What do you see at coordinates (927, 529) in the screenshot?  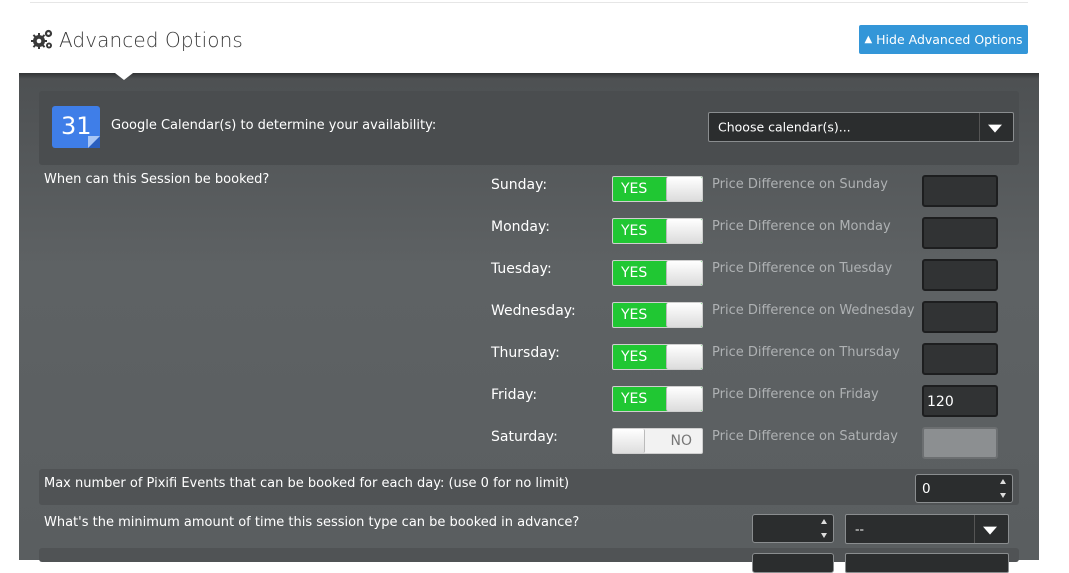 I see `min-advance-unit-select: --` at bounding box center [927, 529].